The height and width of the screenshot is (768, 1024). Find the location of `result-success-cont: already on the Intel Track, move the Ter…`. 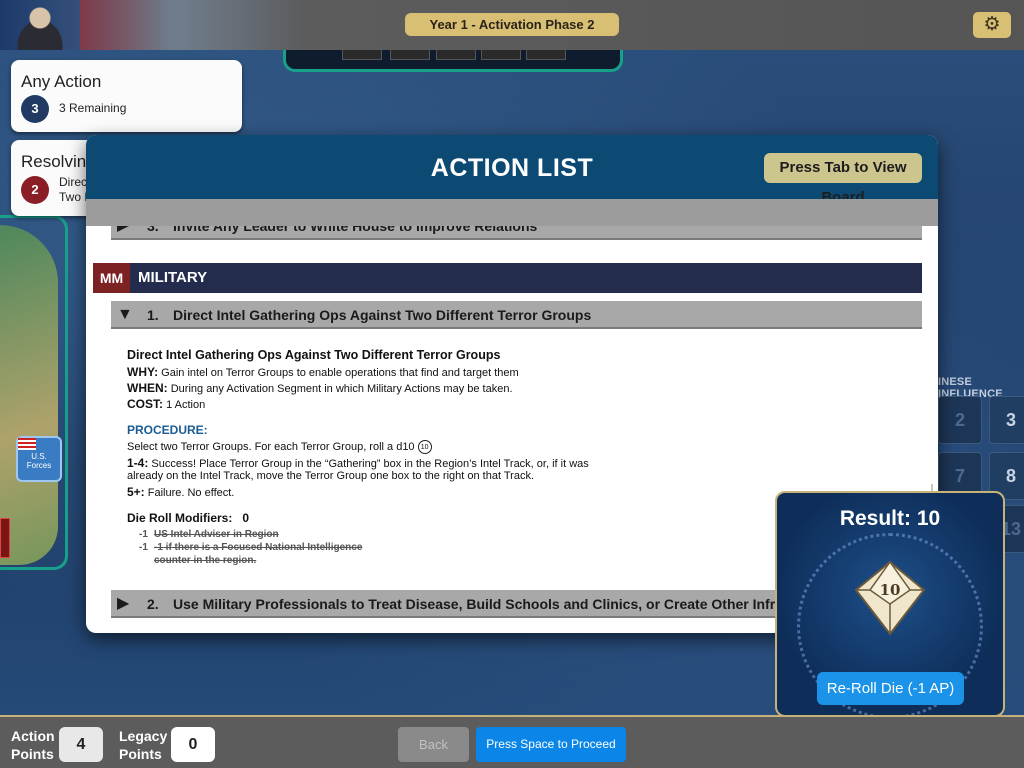

result-success-cont: already on the Intel Track, move the Ter… is located at coordinates (331, 476).